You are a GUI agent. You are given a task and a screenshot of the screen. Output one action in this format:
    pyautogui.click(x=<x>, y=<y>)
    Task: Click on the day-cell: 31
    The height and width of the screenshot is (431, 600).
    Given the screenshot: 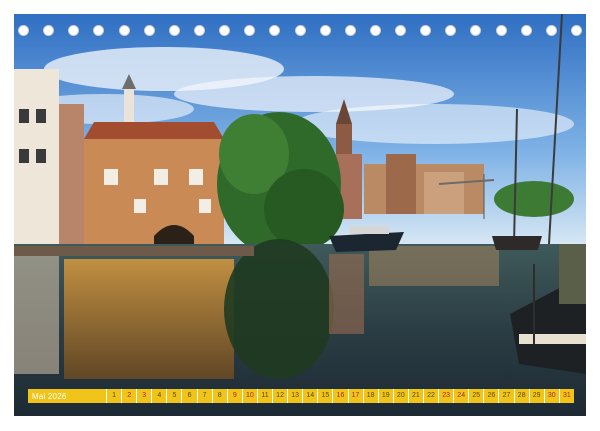 What is the action you would take?
    pyautogui.click(x=566, y=396)
    